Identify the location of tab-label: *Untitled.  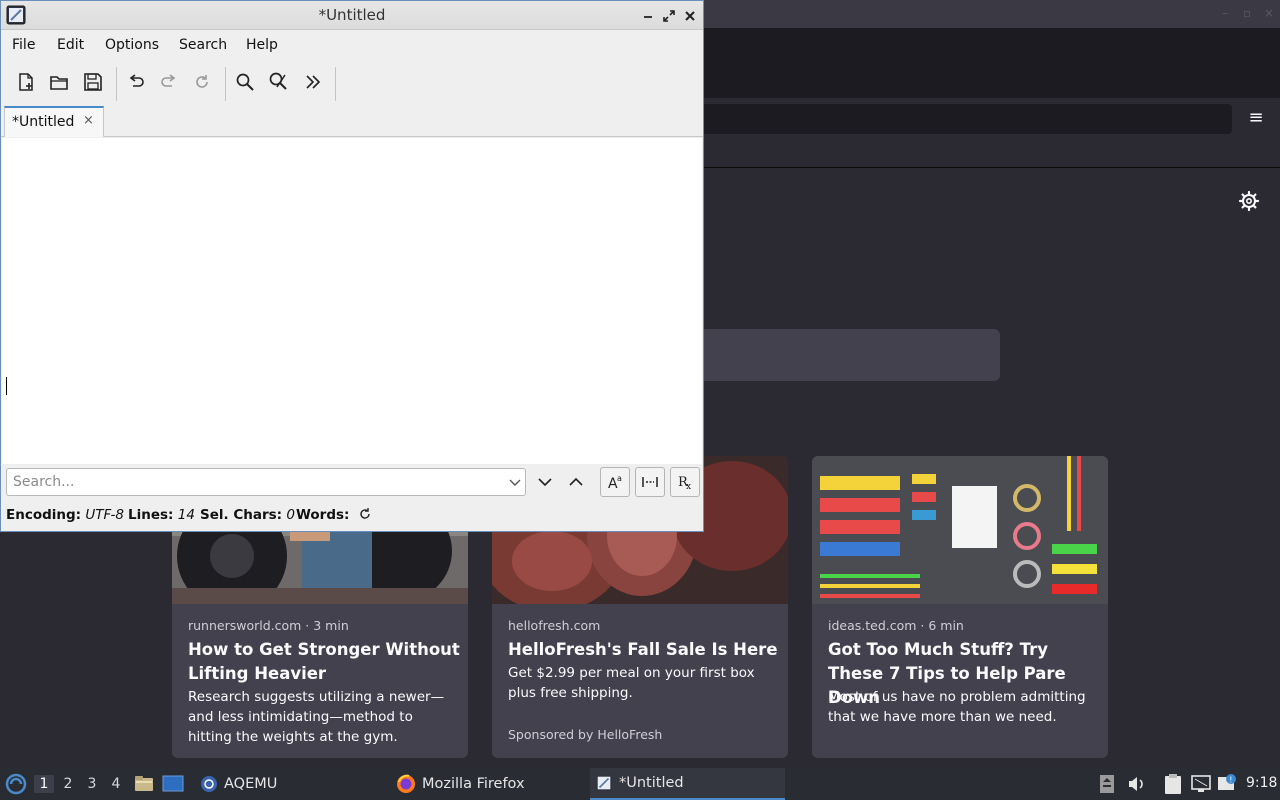
(43, 122).